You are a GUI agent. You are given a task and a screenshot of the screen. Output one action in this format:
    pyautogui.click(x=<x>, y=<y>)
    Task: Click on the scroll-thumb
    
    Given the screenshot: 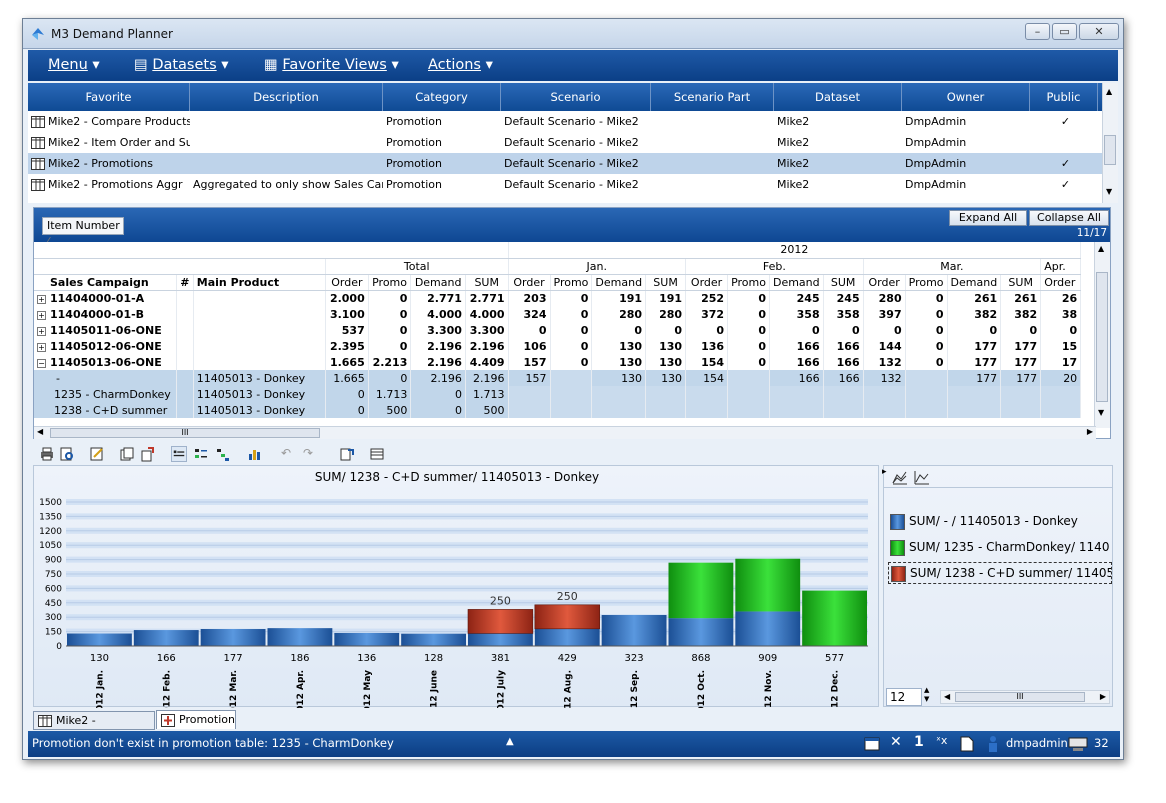 What is the action you would take?
    pyautogui.click(x=1102, y=337)
    